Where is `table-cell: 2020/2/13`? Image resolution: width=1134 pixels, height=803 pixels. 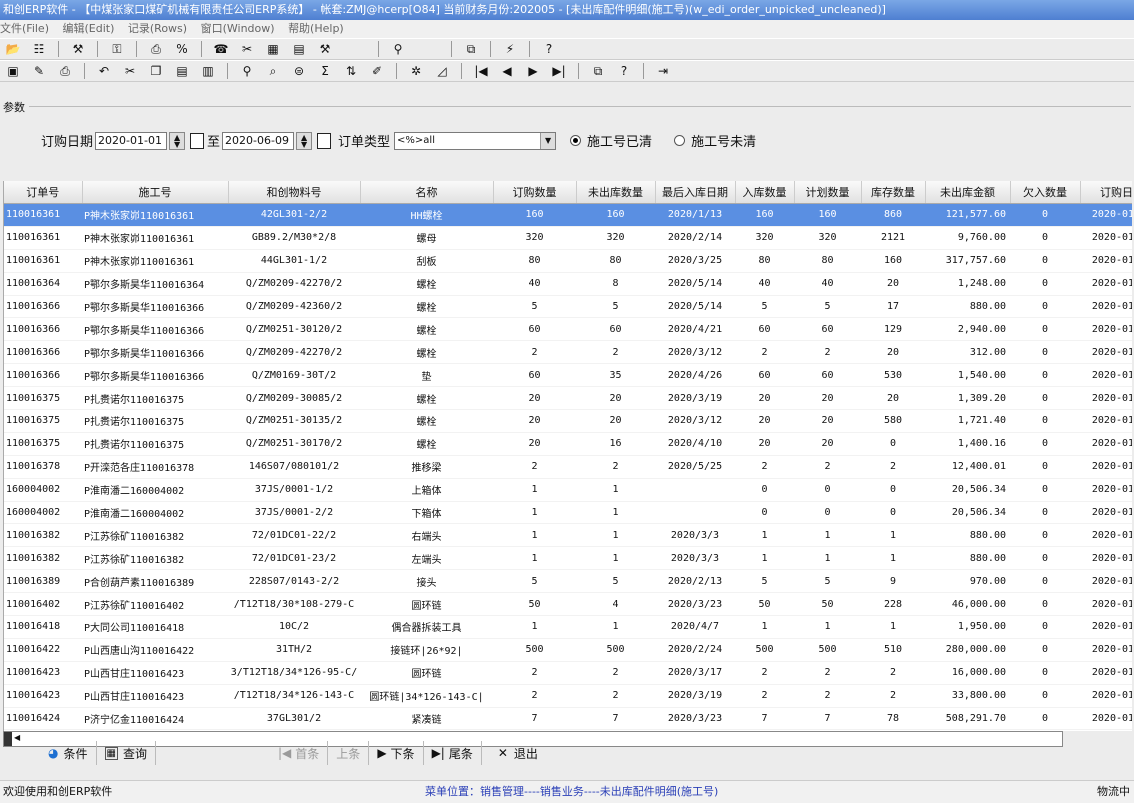 table-cell: 2020/2/13 is located at coordinates (695, 581).